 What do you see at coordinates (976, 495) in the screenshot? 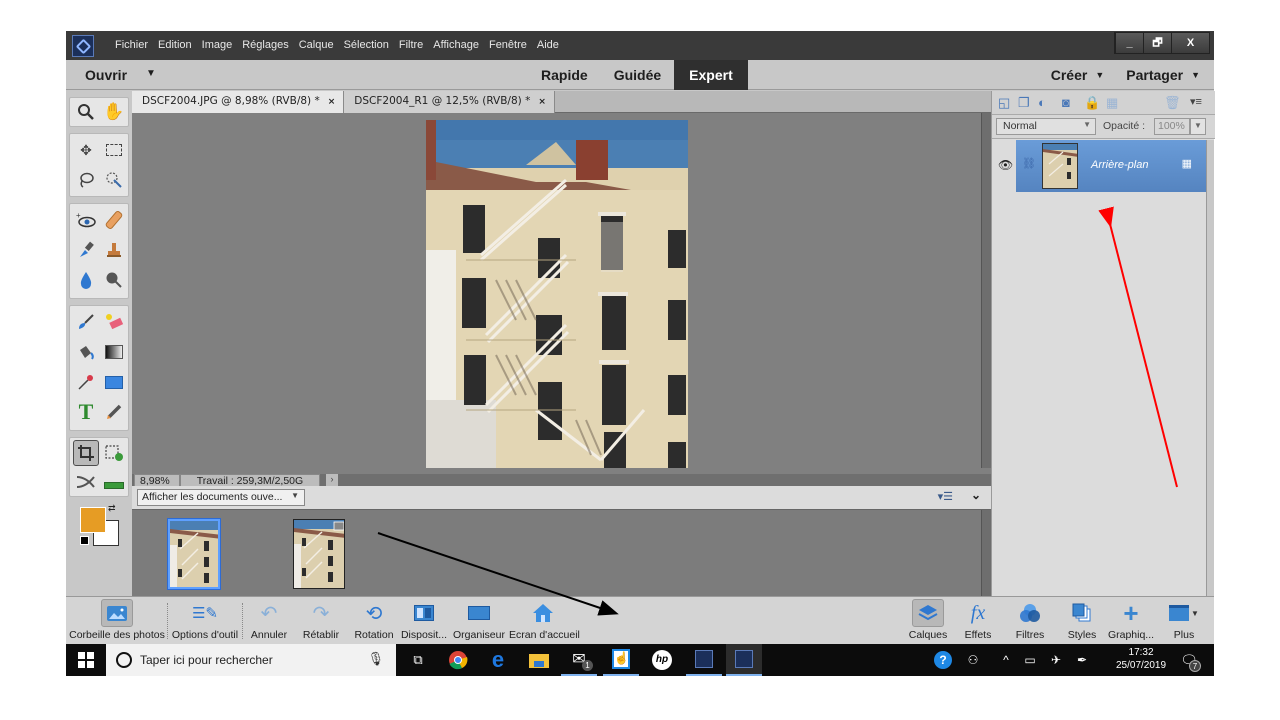
I see `collapse-bin-icon: ⌄` at bounding box center [976, 495].